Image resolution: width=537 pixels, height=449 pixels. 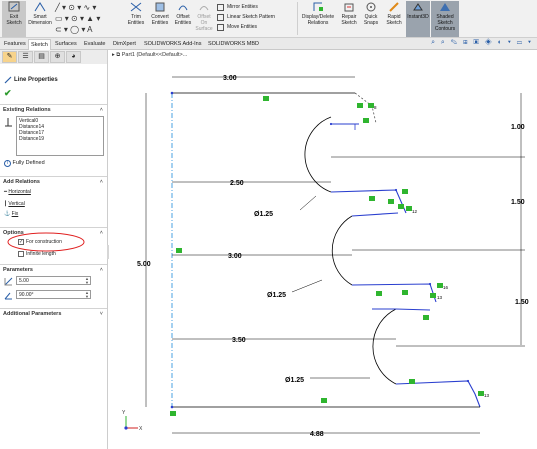 What do you see at coordinates (415, 211) in the screenshot?
I see `relation-tag: 12` at bounding box center [415, 211].